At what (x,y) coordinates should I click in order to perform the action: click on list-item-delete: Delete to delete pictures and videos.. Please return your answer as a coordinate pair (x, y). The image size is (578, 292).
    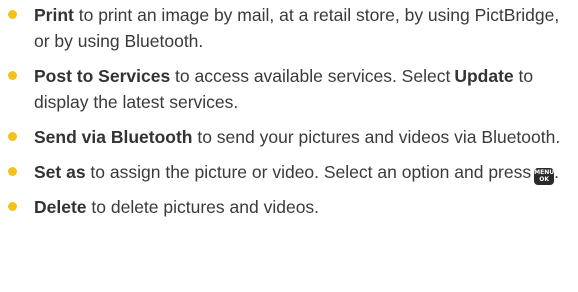
    Looking at the image, I should click on (289, 207).